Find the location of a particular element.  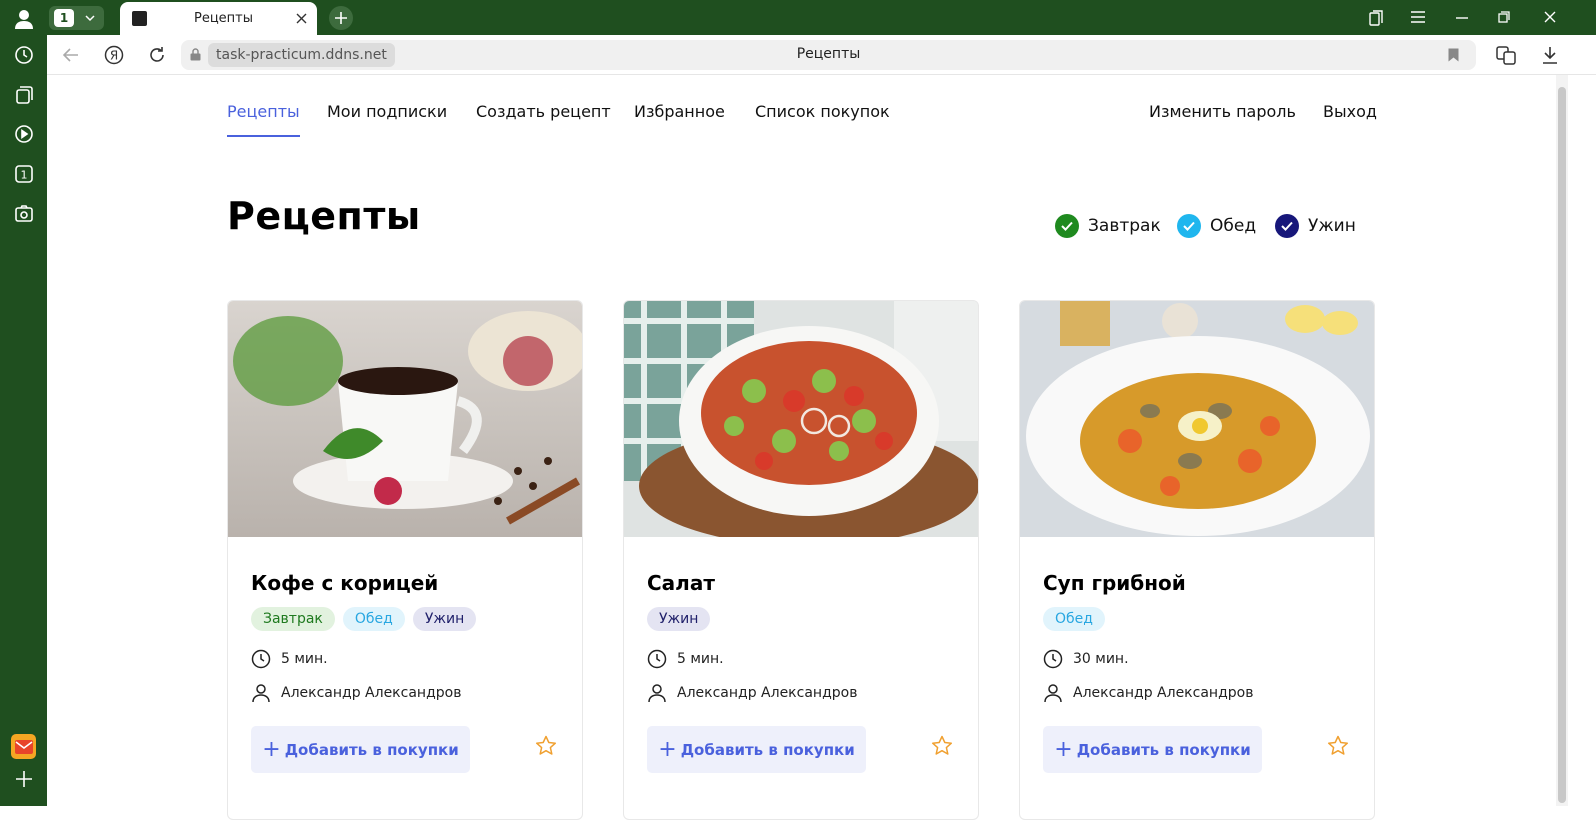

nav-create-recipe: Создать рецепт is located at coordinates (543, 111).